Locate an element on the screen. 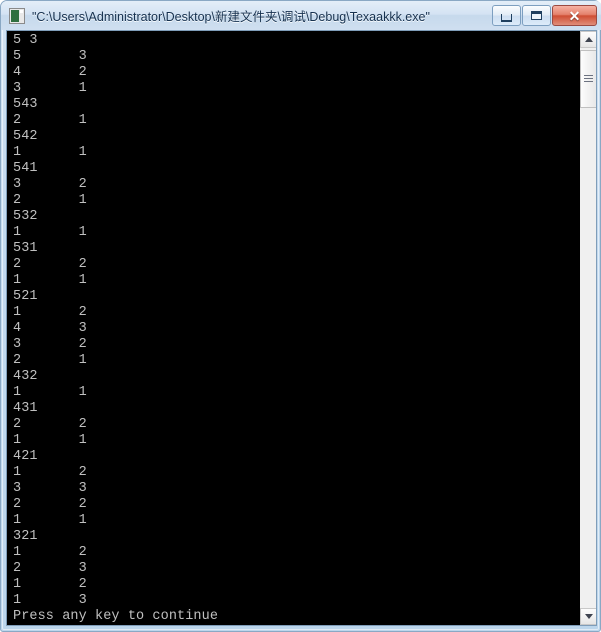 The height and width of the screenshot is (632, 601). console-line: 321 is located at coordinates (25, 536).